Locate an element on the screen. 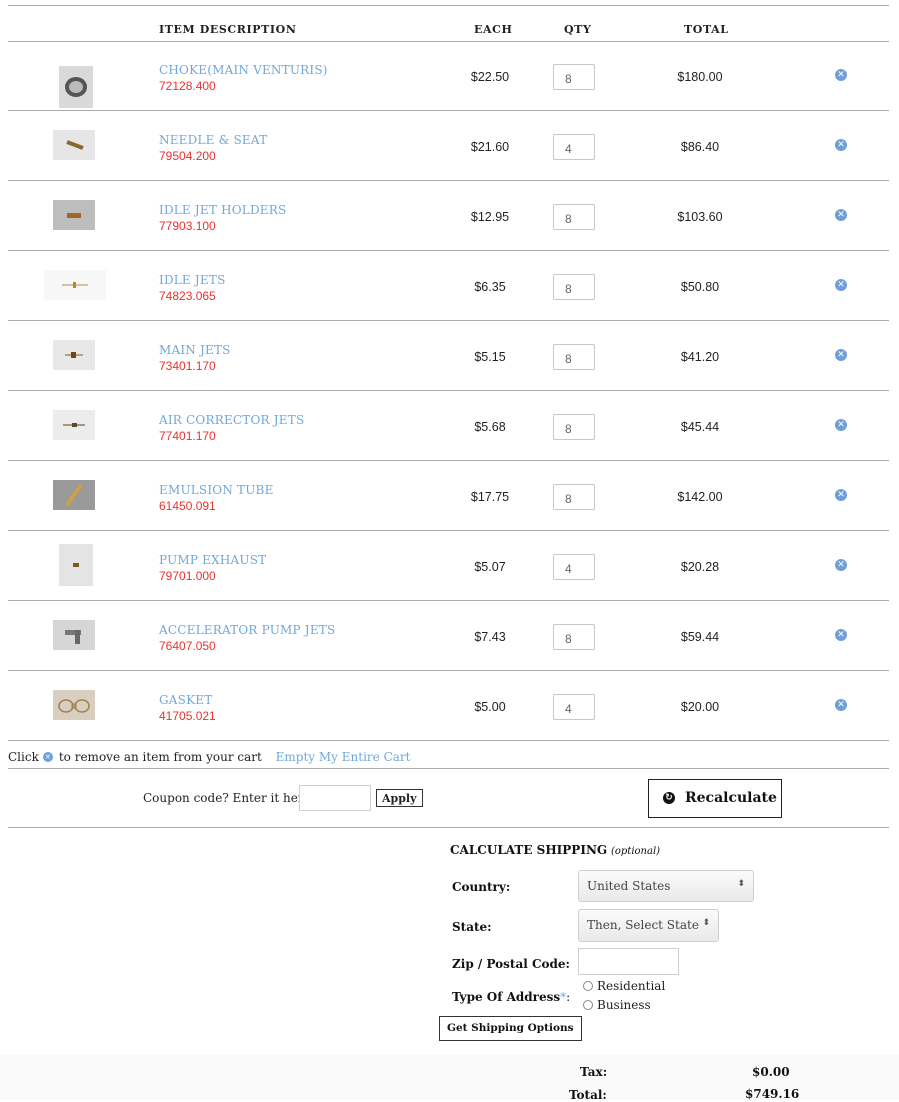 The width and height of the screenshot is (899, 1102). emulsion-tube-thumbnail is located at coordinates (74, 495).